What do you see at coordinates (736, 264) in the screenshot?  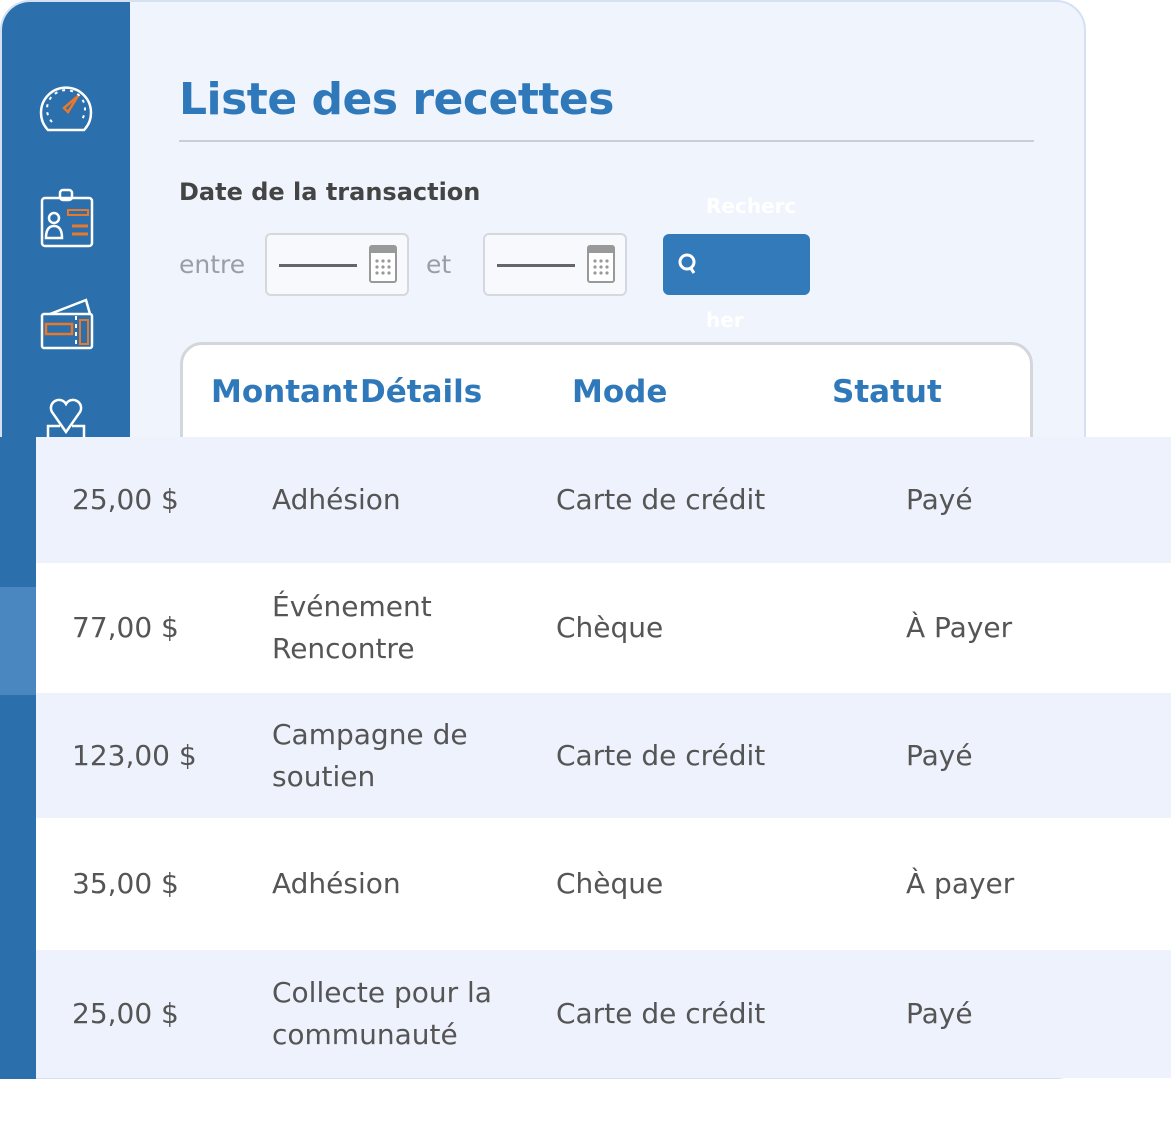 I see `search-button` at bounding box center [736, 264].